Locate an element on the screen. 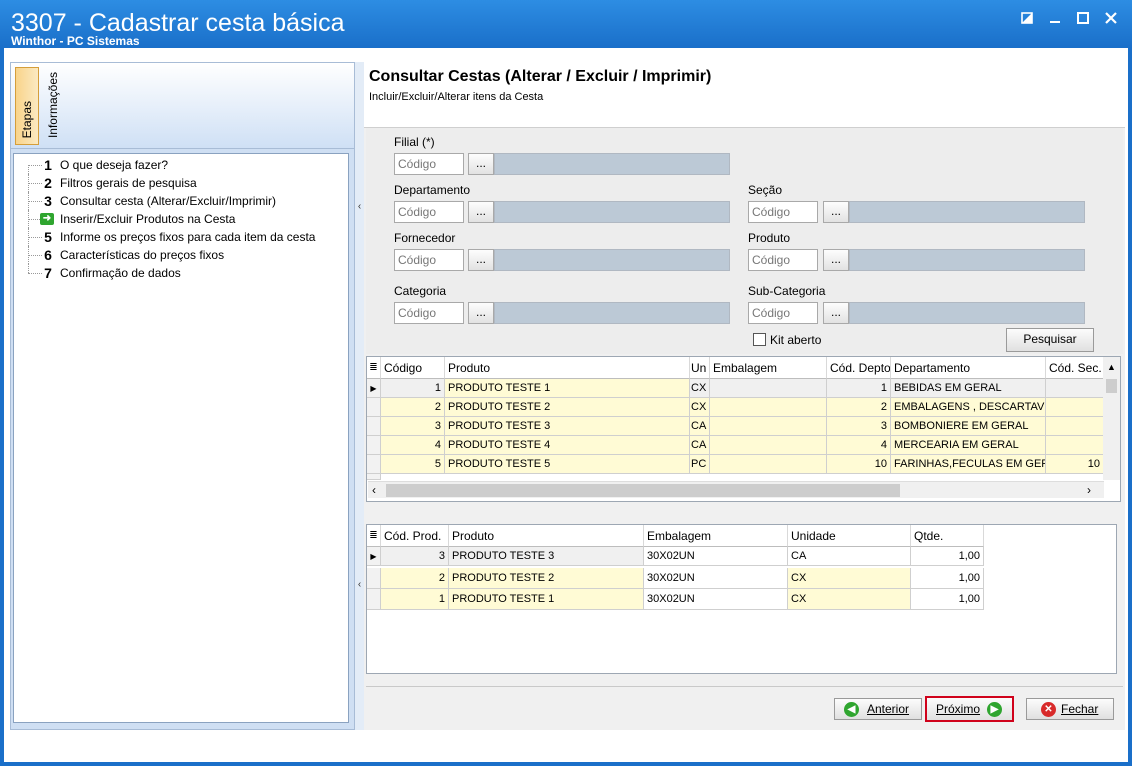 This screenshot has height=766, width=1132. subcategoria-code-input: Código is located at coordinates (783, 313).